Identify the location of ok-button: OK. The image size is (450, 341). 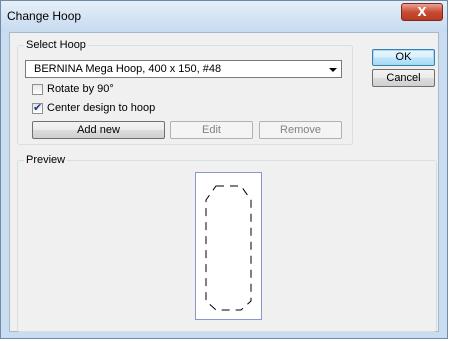
(403, 57).